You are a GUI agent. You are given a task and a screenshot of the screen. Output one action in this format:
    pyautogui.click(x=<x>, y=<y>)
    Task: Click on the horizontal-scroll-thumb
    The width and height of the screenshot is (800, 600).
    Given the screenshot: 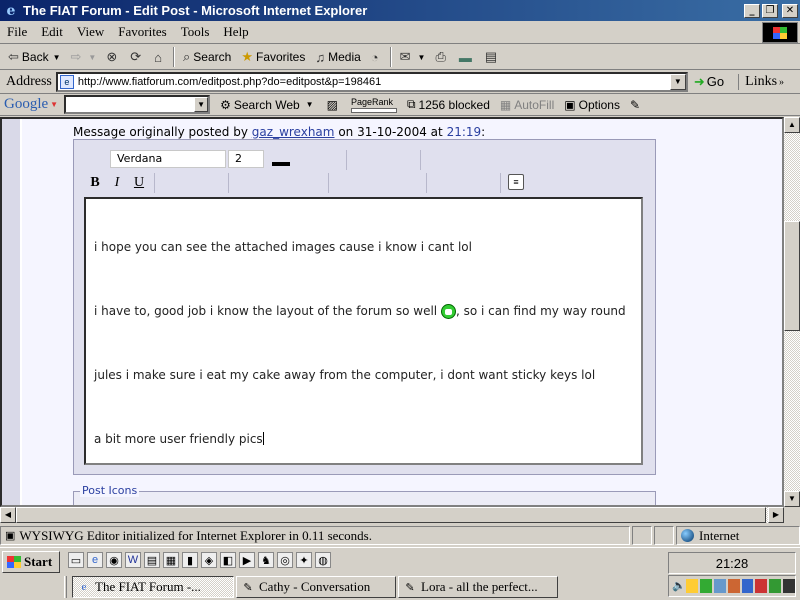 What is the action you would take?
    pyautogui.click(x=391, y=515)
    